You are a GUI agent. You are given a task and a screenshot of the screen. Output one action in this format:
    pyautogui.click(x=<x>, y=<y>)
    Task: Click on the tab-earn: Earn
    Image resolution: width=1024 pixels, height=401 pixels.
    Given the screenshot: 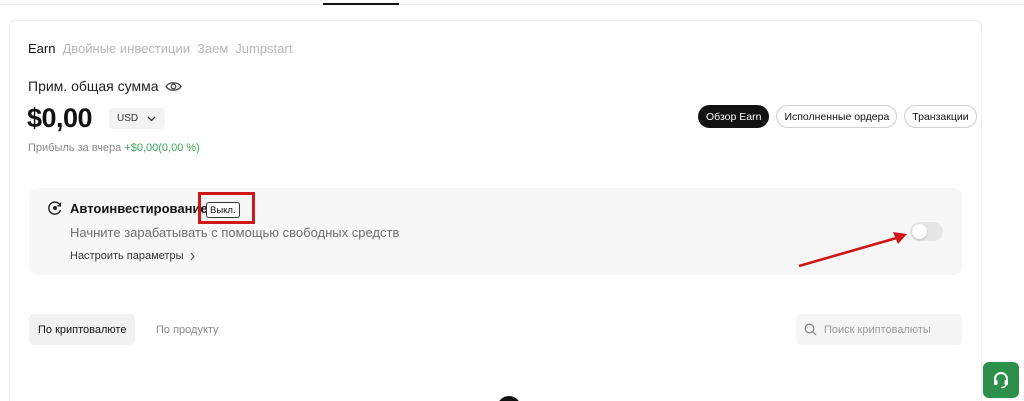 What is the action you would take?
    pyautogui.click(x=41, y=48)
    